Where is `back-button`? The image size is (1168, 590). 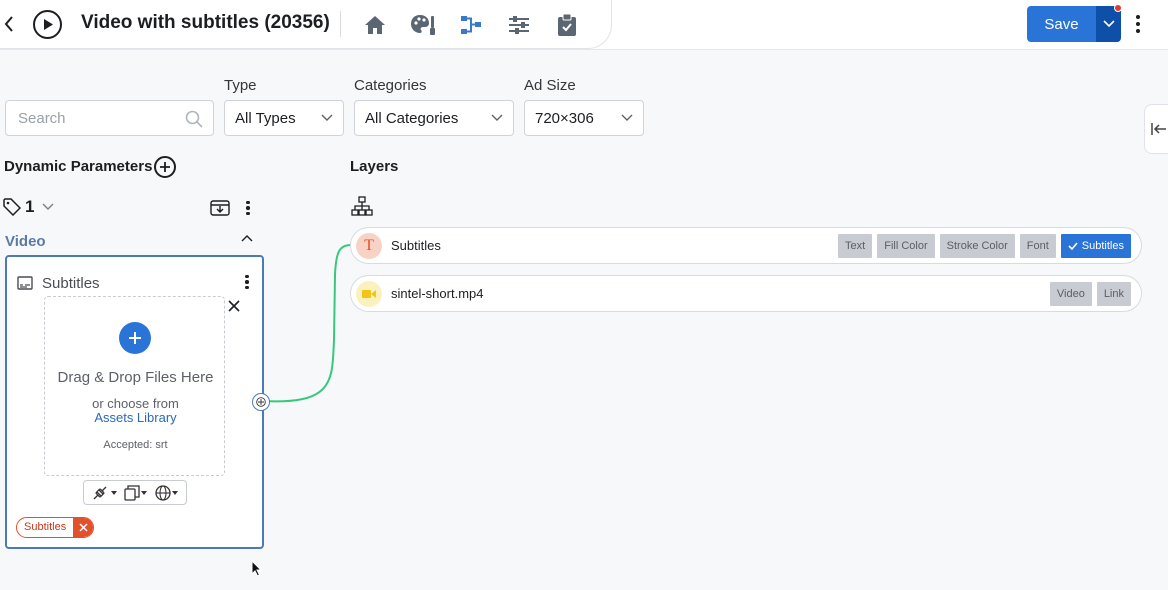 back-button is located at coordinates (9, 24).